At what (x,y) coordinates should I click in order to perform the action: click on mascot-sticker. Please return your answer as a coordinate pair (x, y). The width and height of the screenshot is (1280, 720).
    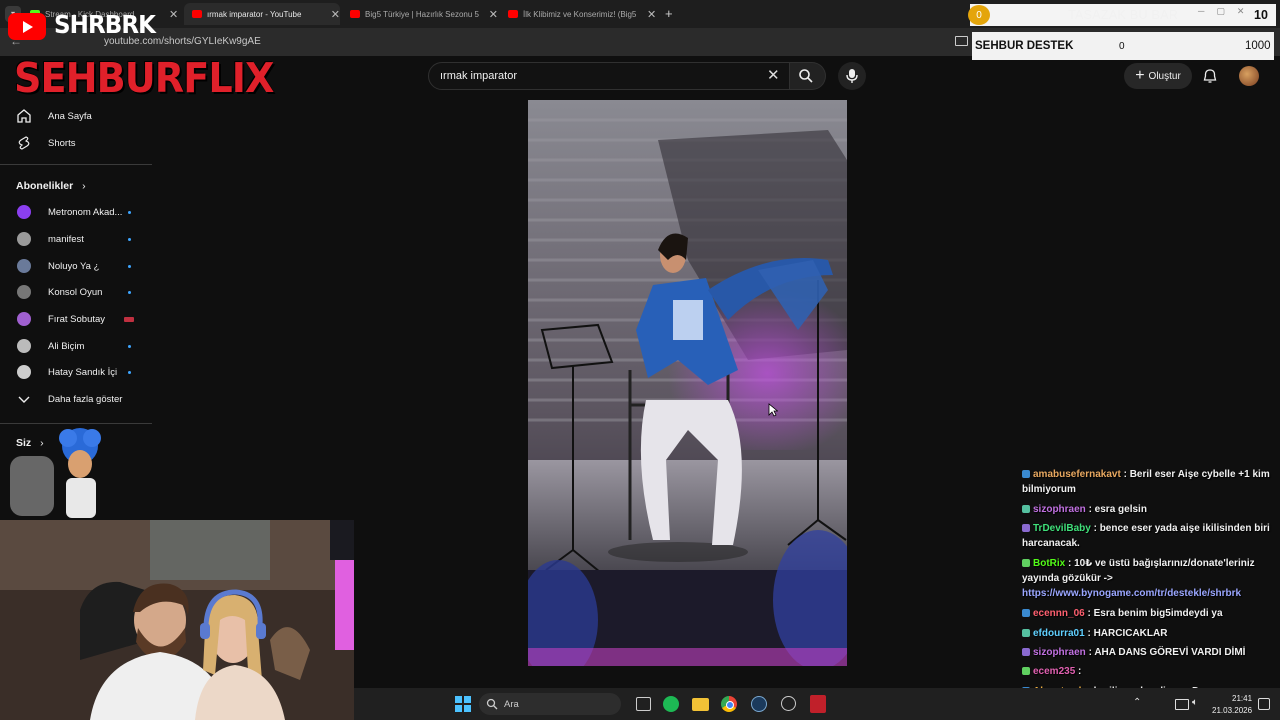
    Looking at the image, I should click on (55, 473).